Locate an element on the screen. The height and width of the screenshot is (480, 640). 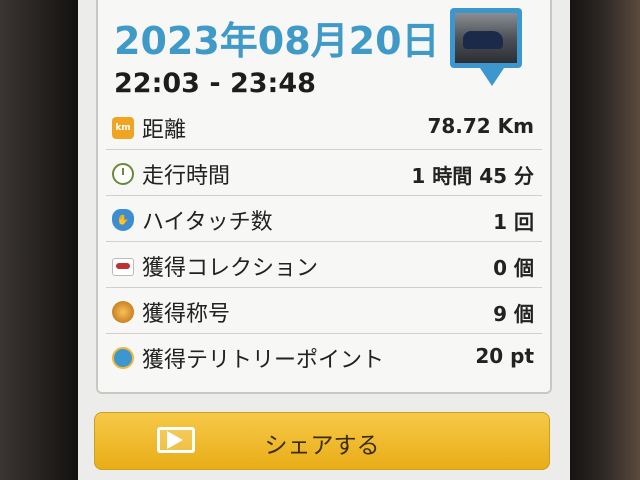
stat-value: 1 時間 45 分 is located at coordinates (472, 176).